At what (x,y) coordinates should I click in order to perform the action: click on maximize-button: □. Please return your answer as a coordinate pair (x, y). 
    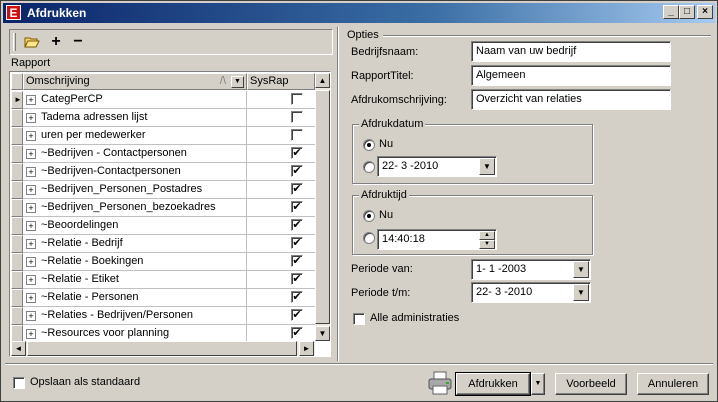
    Looking at the image, I should click on (687, 12).